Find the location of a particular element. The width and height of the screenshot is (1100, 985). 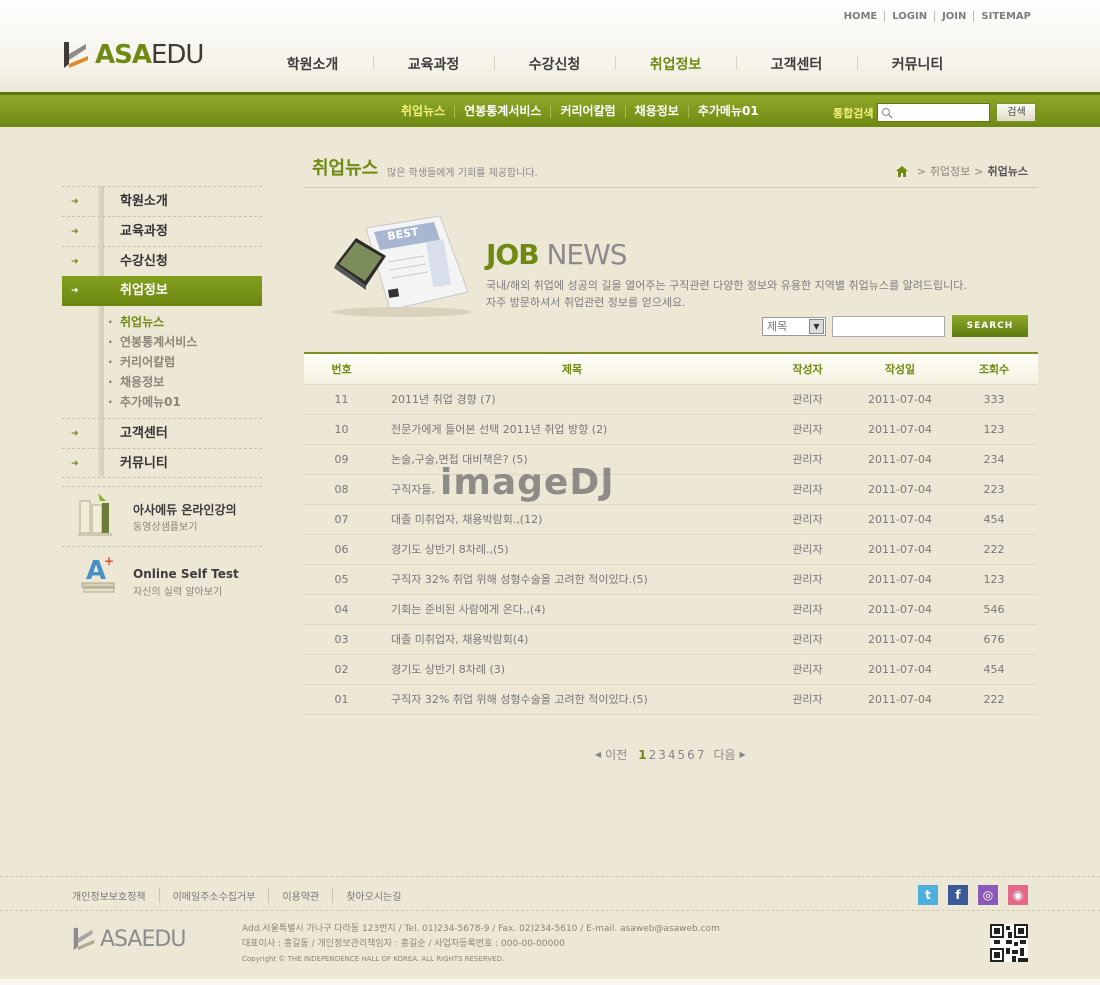

gnb-item-support: 고객센터 is located at coordinates (796, 64).